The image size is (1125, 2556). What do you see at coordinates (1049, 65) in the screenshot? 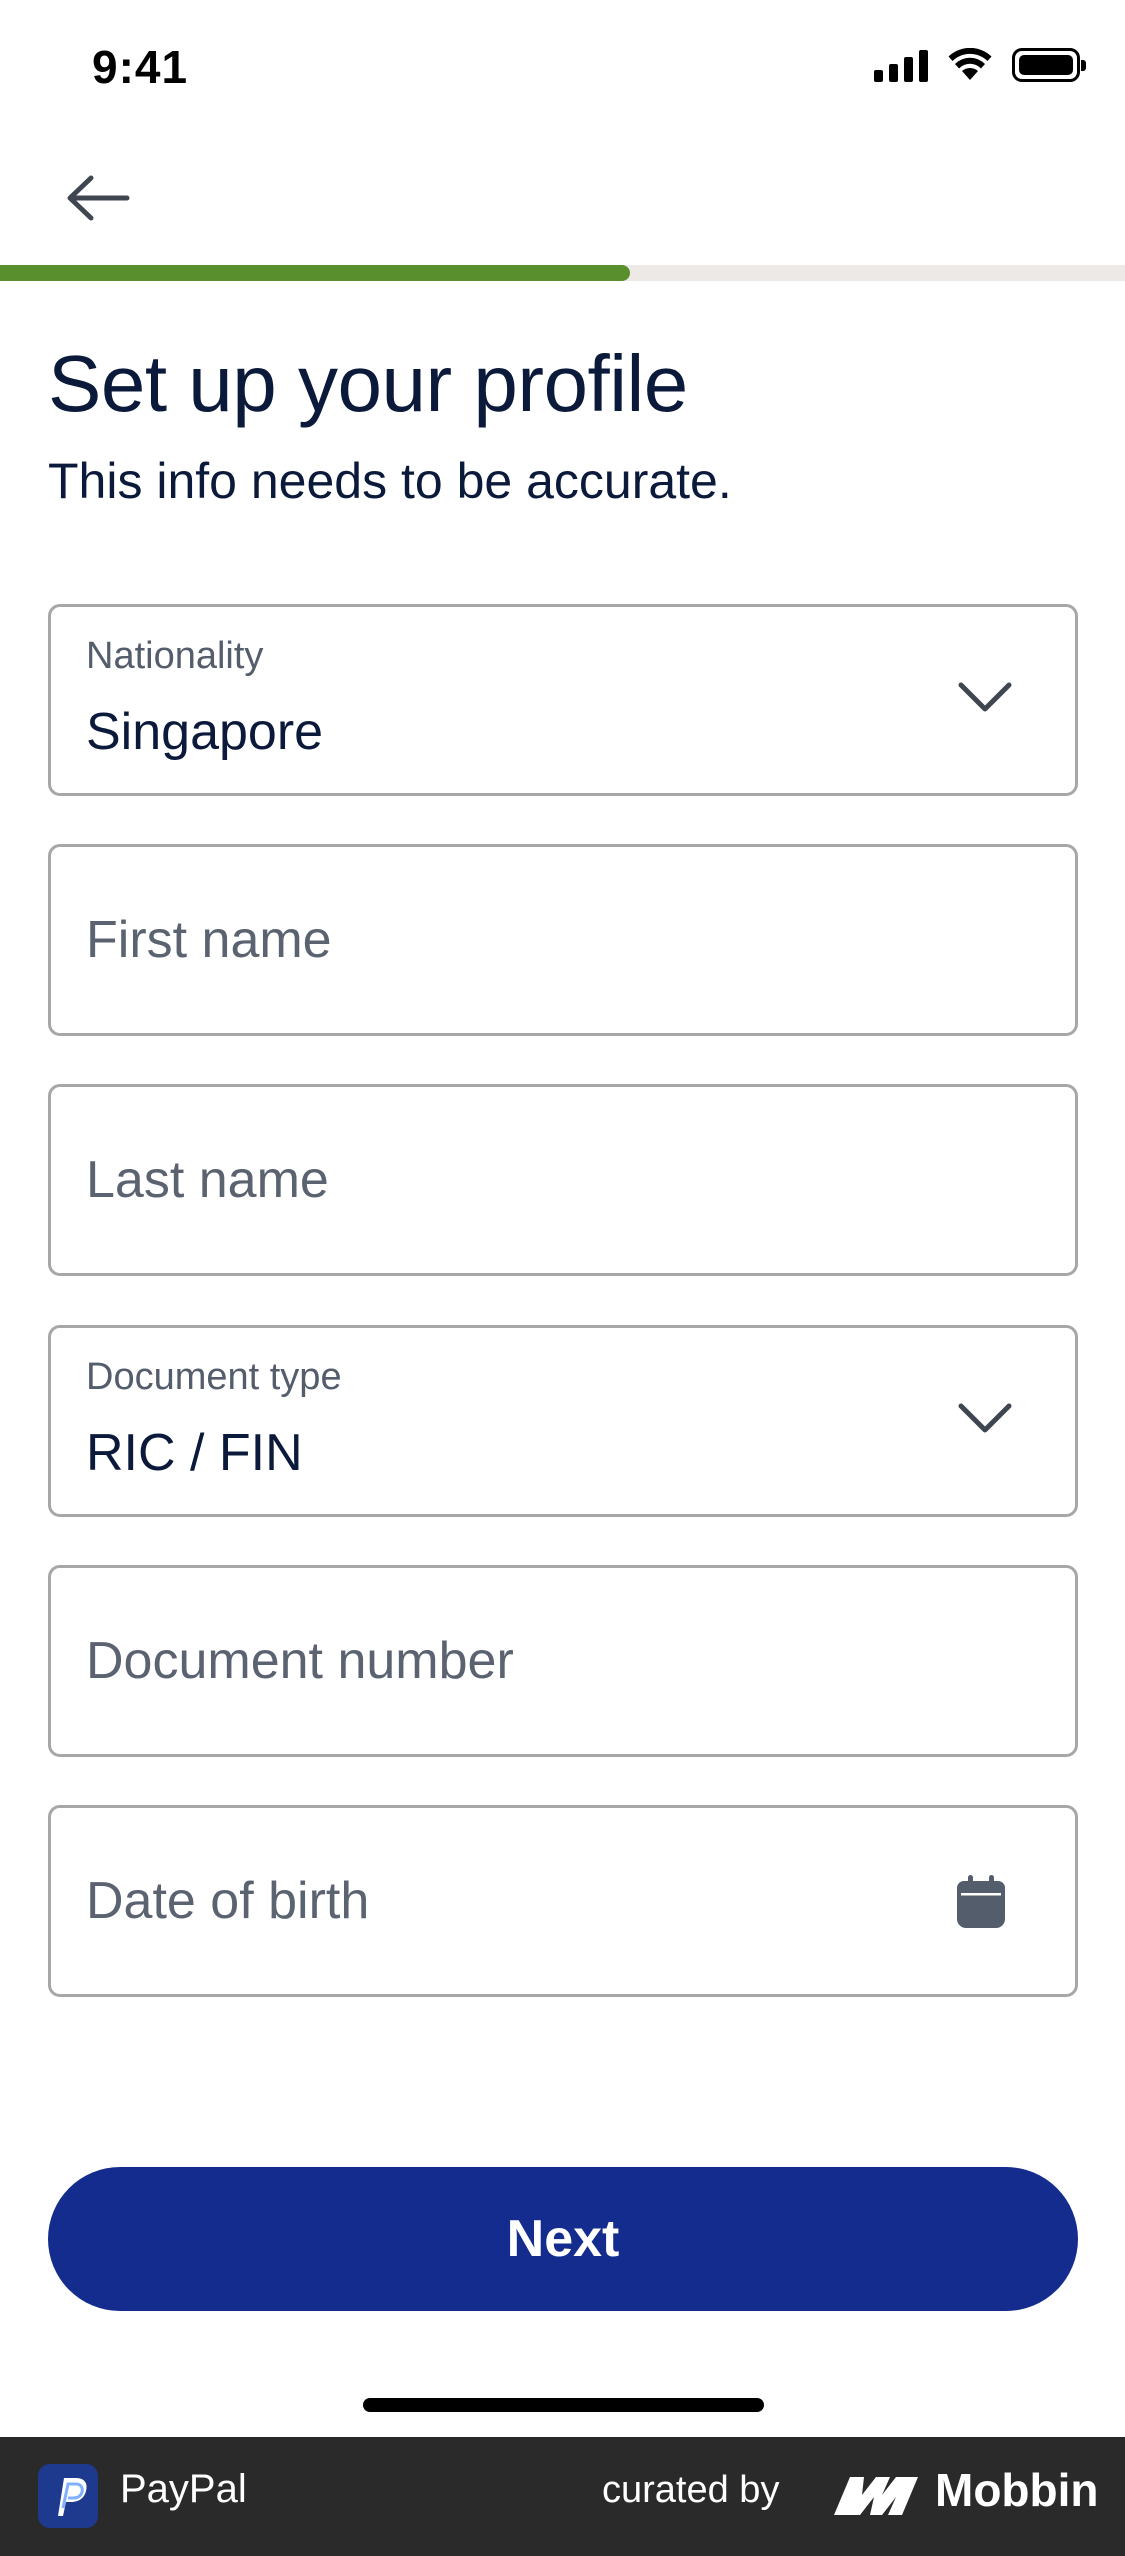
I see `battery-icon` at bounding box center [1049, 65].